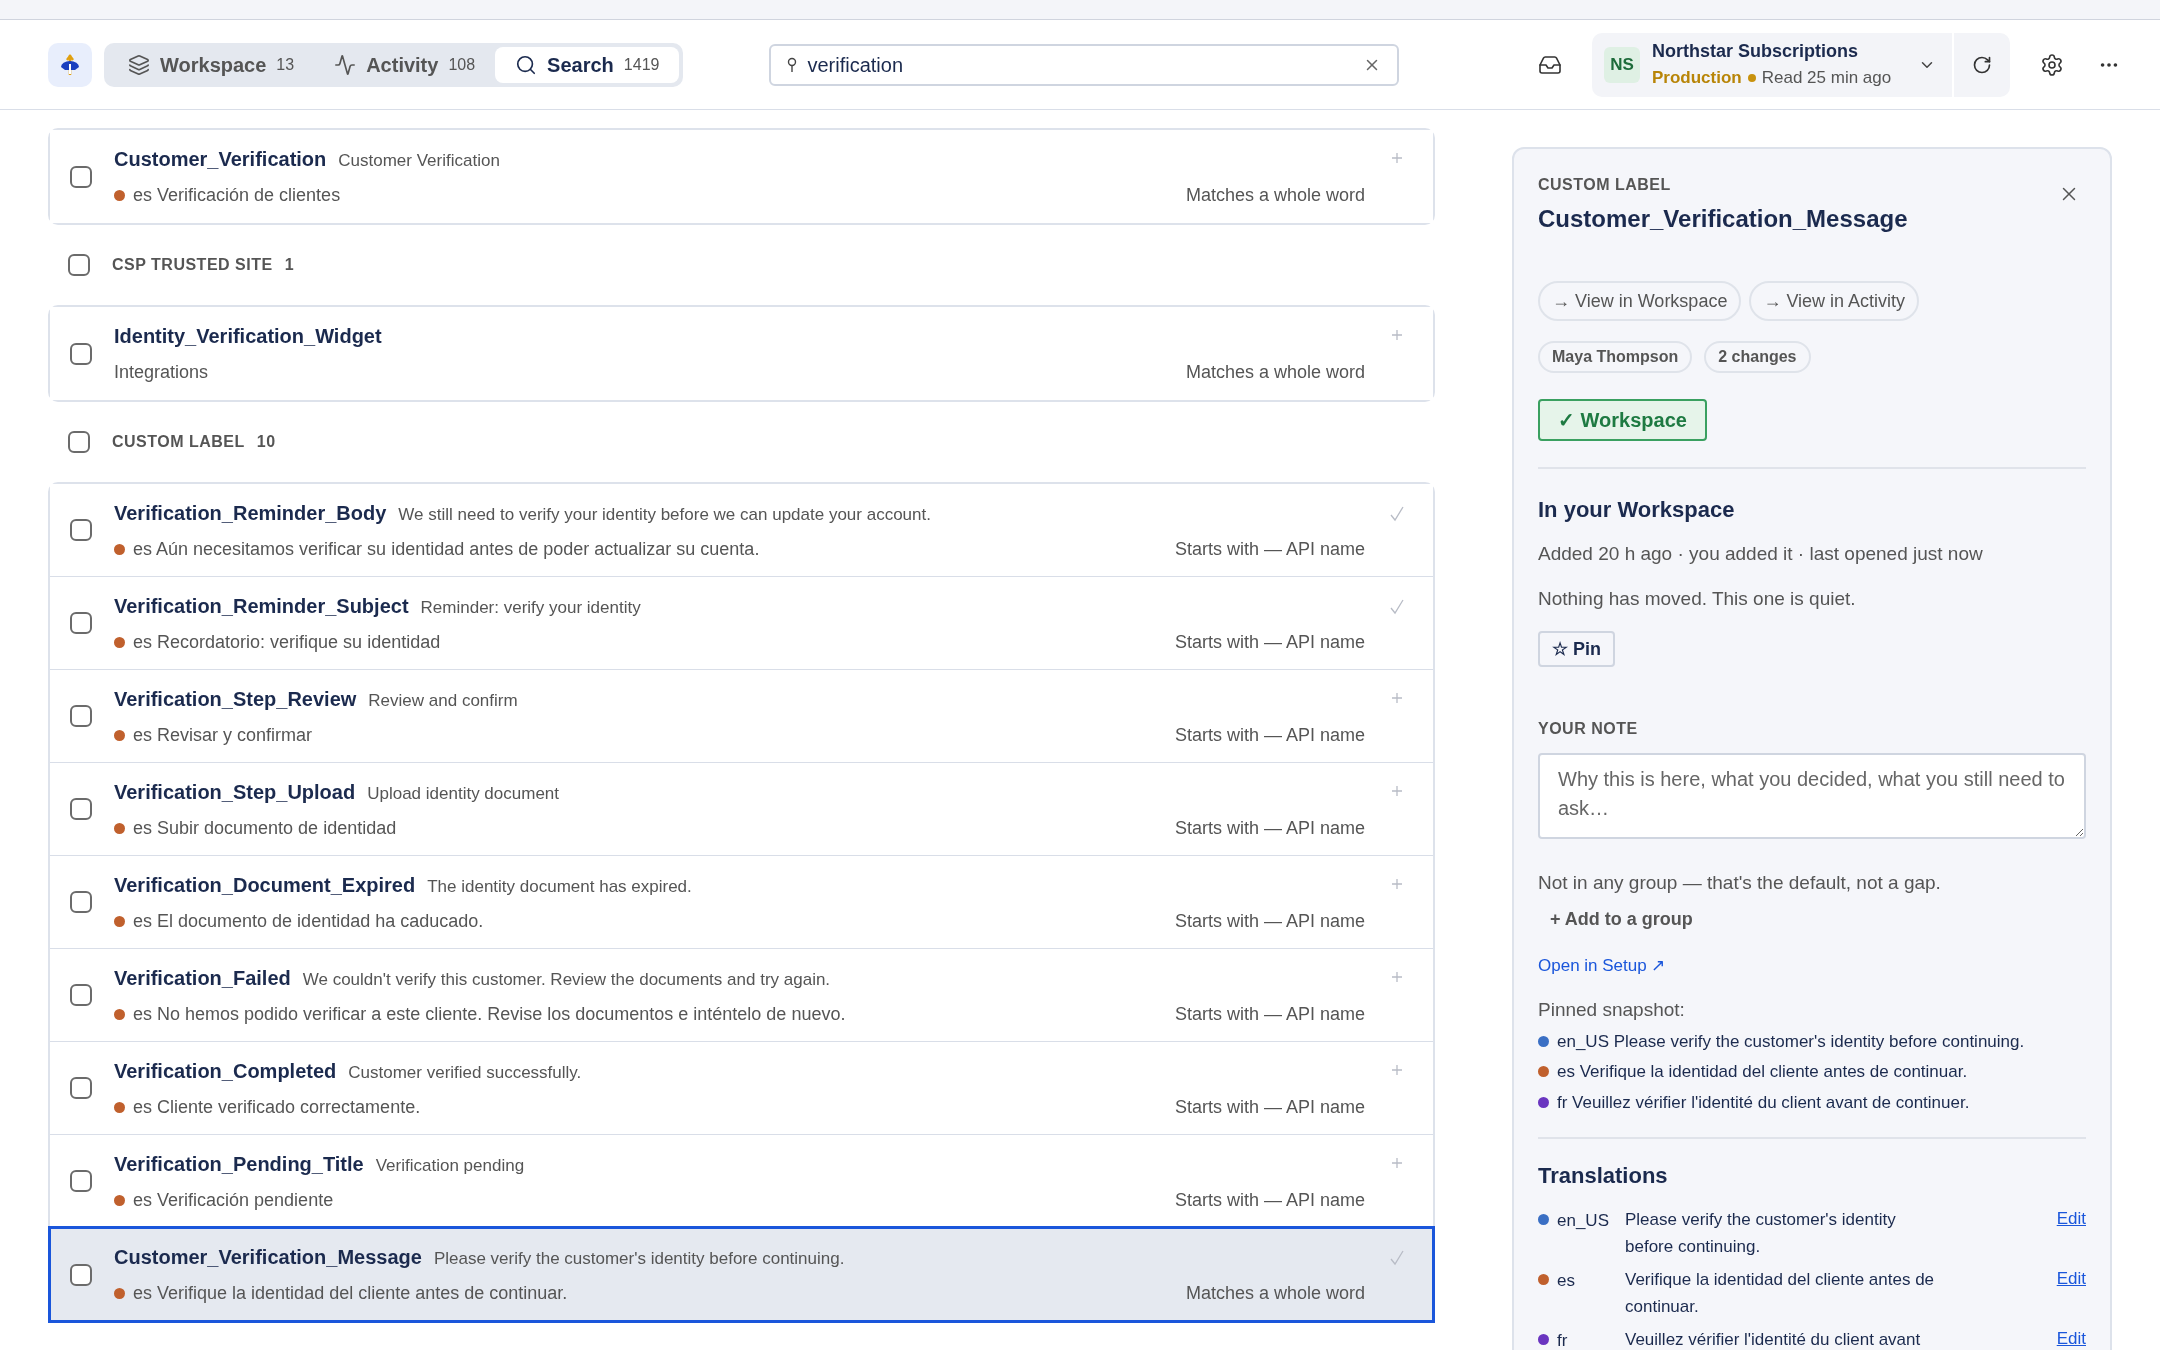  Describe the element at coordinates (265, 884) in the screenshot. I see `item-name: Verification_Document_Expired` at that location.